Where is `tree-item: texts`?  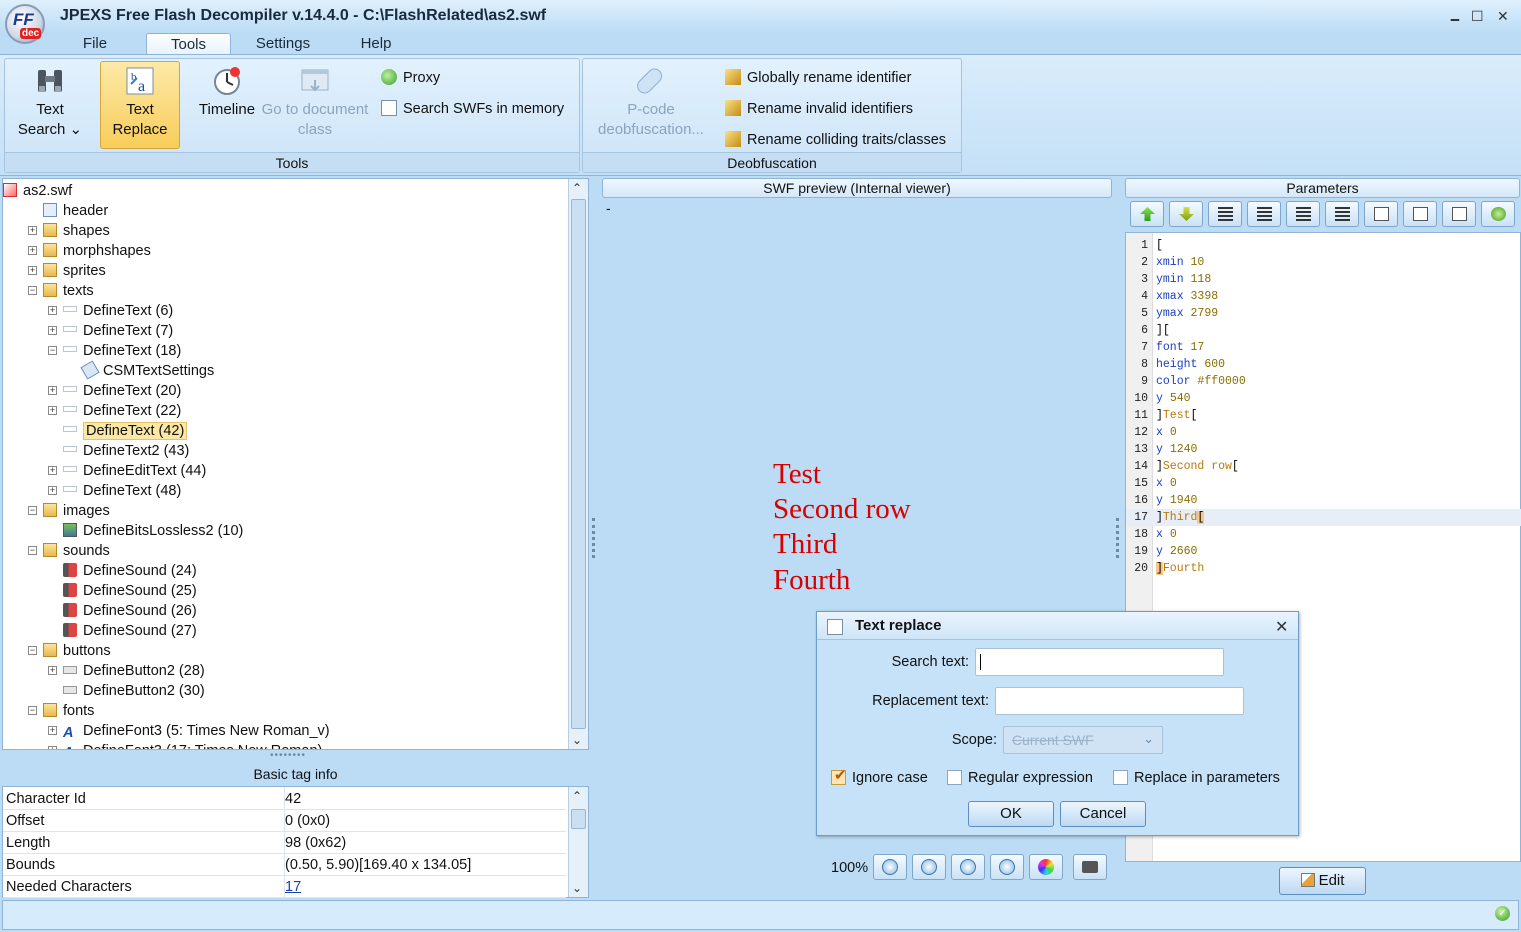 tree-item: texts is located at coordinates (68, 291).